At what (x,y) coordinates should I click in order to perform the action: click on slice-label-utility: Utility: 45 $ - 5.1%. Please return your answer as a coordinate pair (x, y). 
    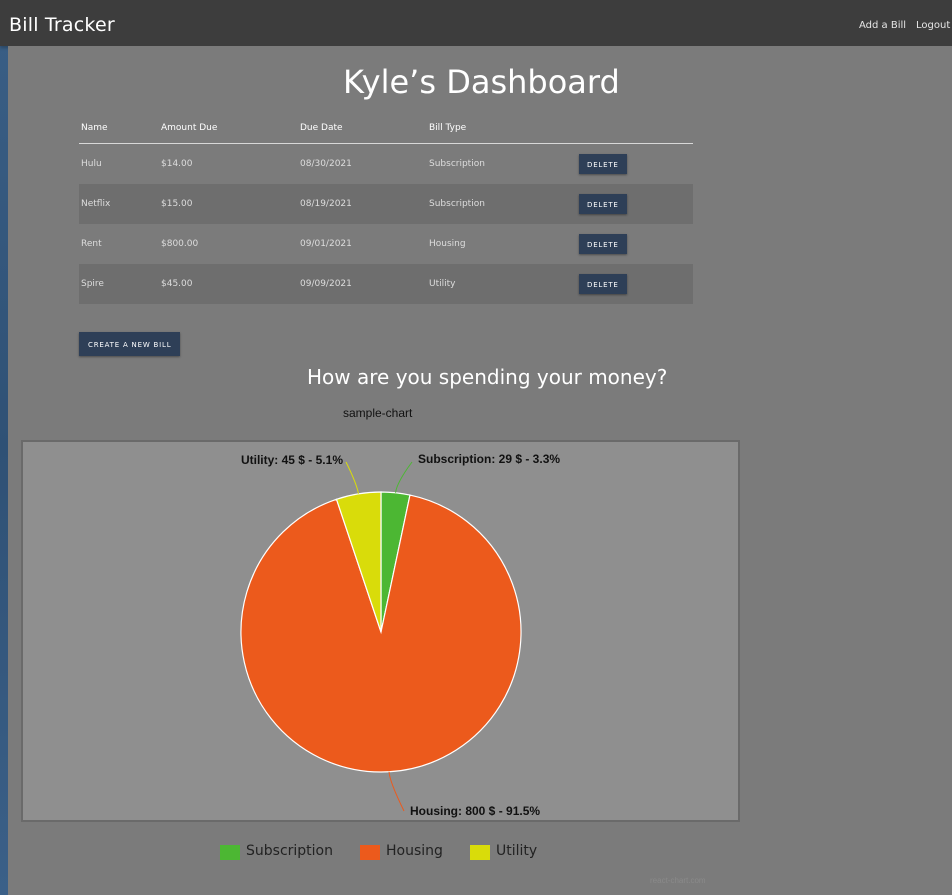
    Looking at the image, I should click on (292, 460).